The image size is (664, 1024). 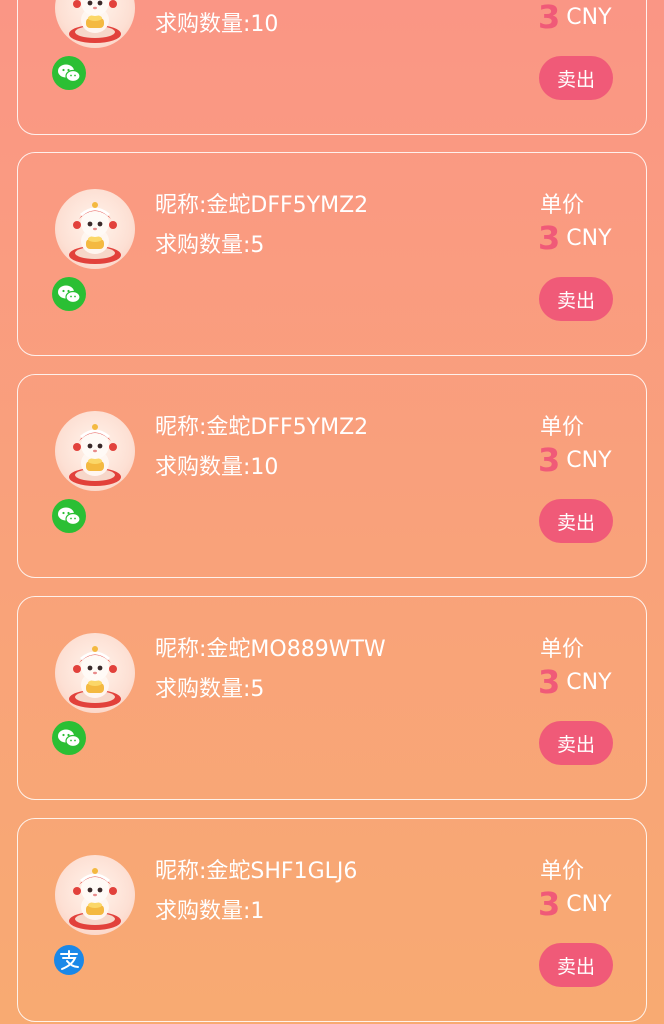 I want to click on alipay-icon, so click(x=69, y=960).